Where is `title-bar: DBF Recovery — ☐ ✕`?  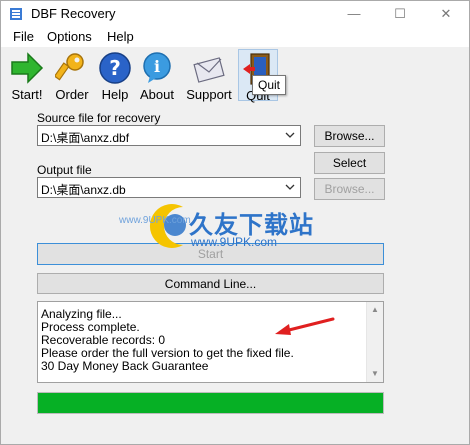
title-bar: DBF Recovery — ☐ ✕ is located at coordinates (235, 14).